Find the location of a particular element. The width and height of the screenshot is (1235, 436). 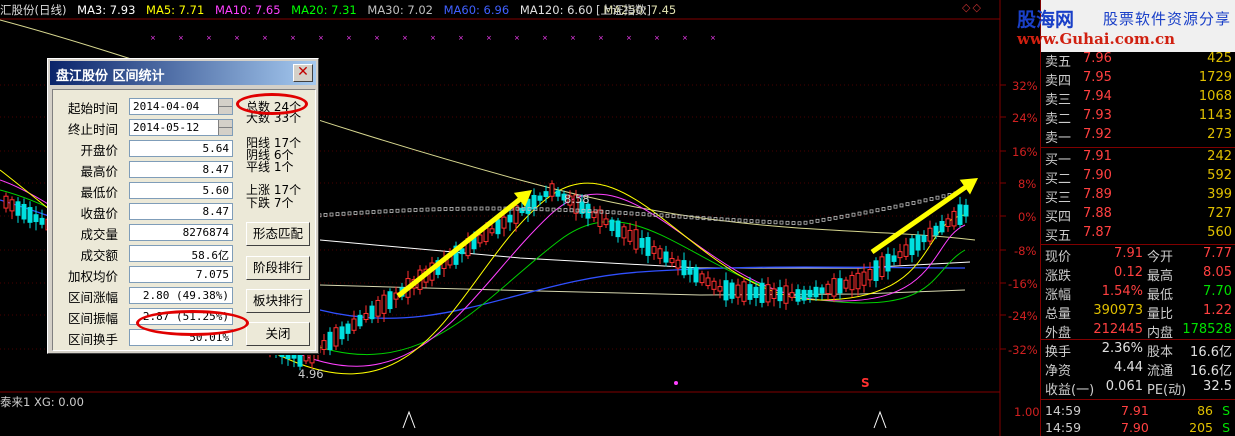

stat-label: 量比 is located at coordinates (1160, 314).